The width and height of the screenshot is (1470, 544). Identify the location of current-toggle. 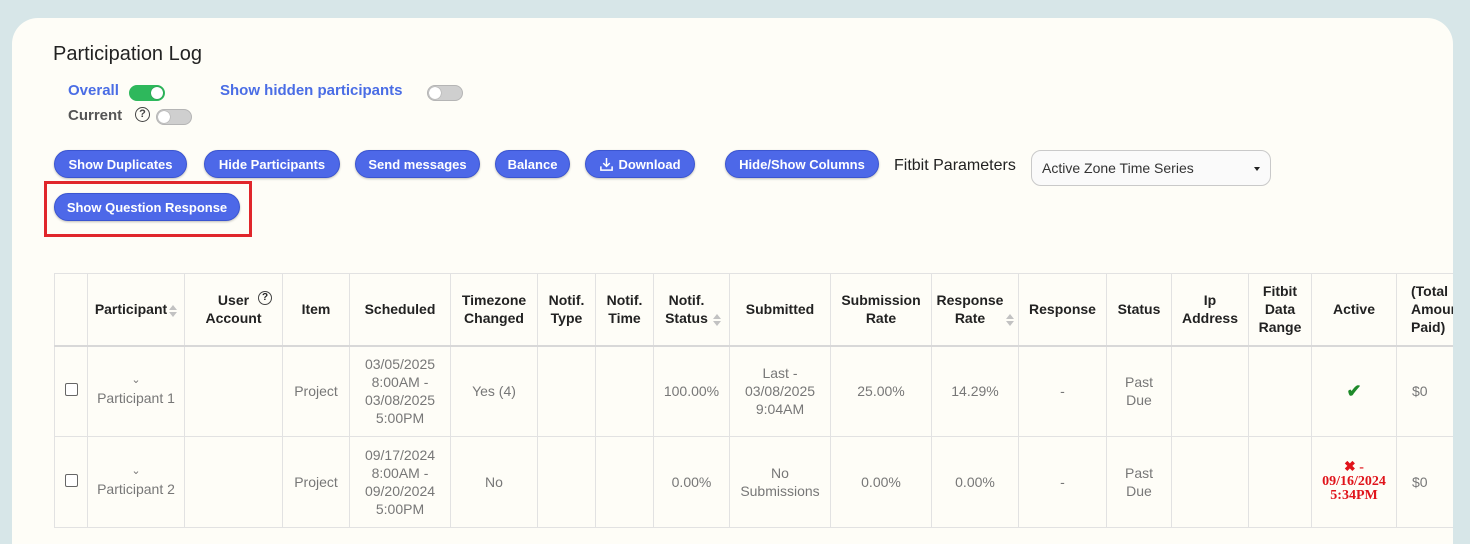
(174, 117).